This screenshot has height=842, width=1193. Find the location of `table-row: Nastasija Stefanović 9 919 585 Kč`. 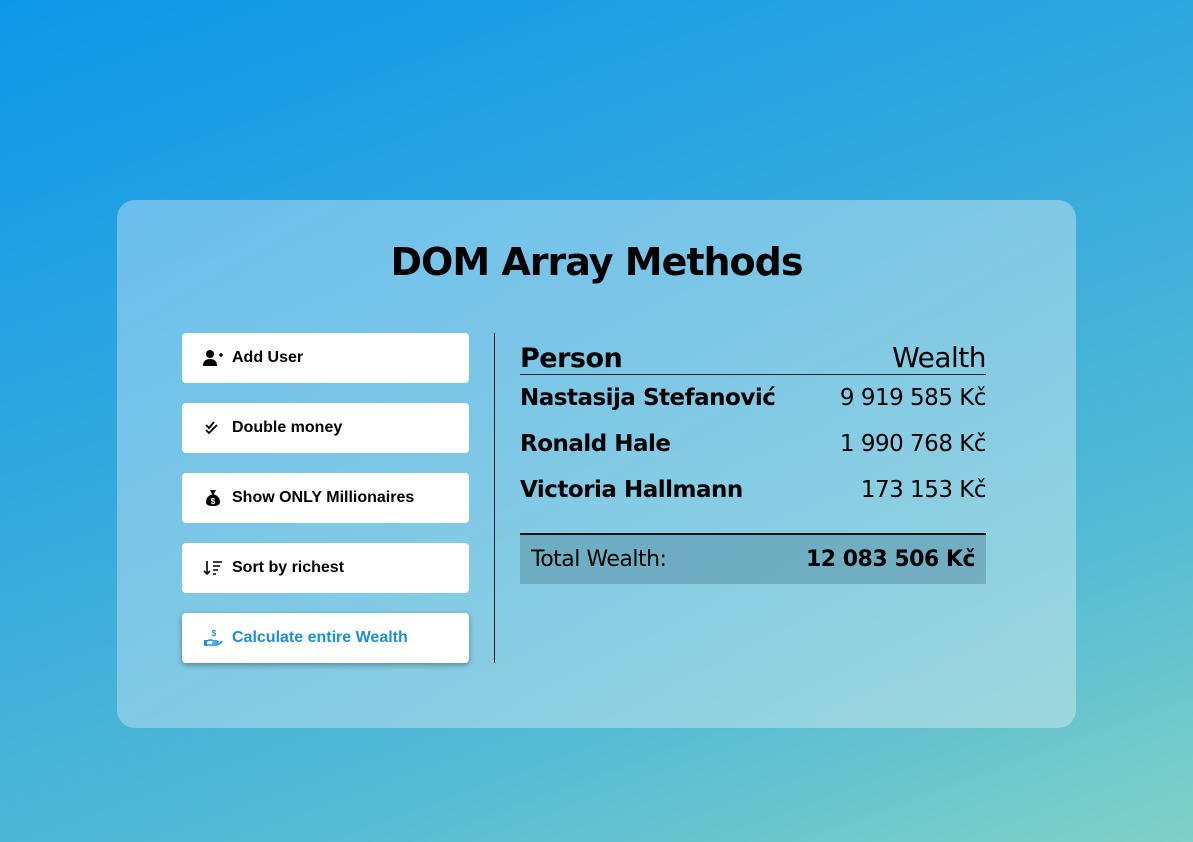

table-row: Nastasija Stefanović 9 919 585 Kč is located at coordinates (753, 398).